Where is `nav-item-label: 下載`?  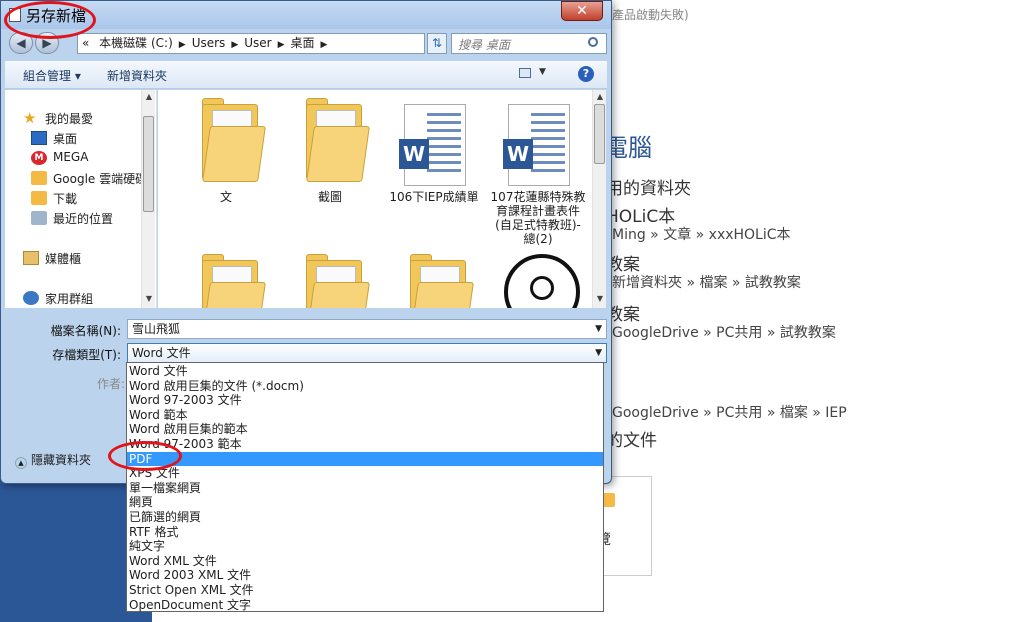
nav-item-label: 下載 is located at coordinates (65, 199).